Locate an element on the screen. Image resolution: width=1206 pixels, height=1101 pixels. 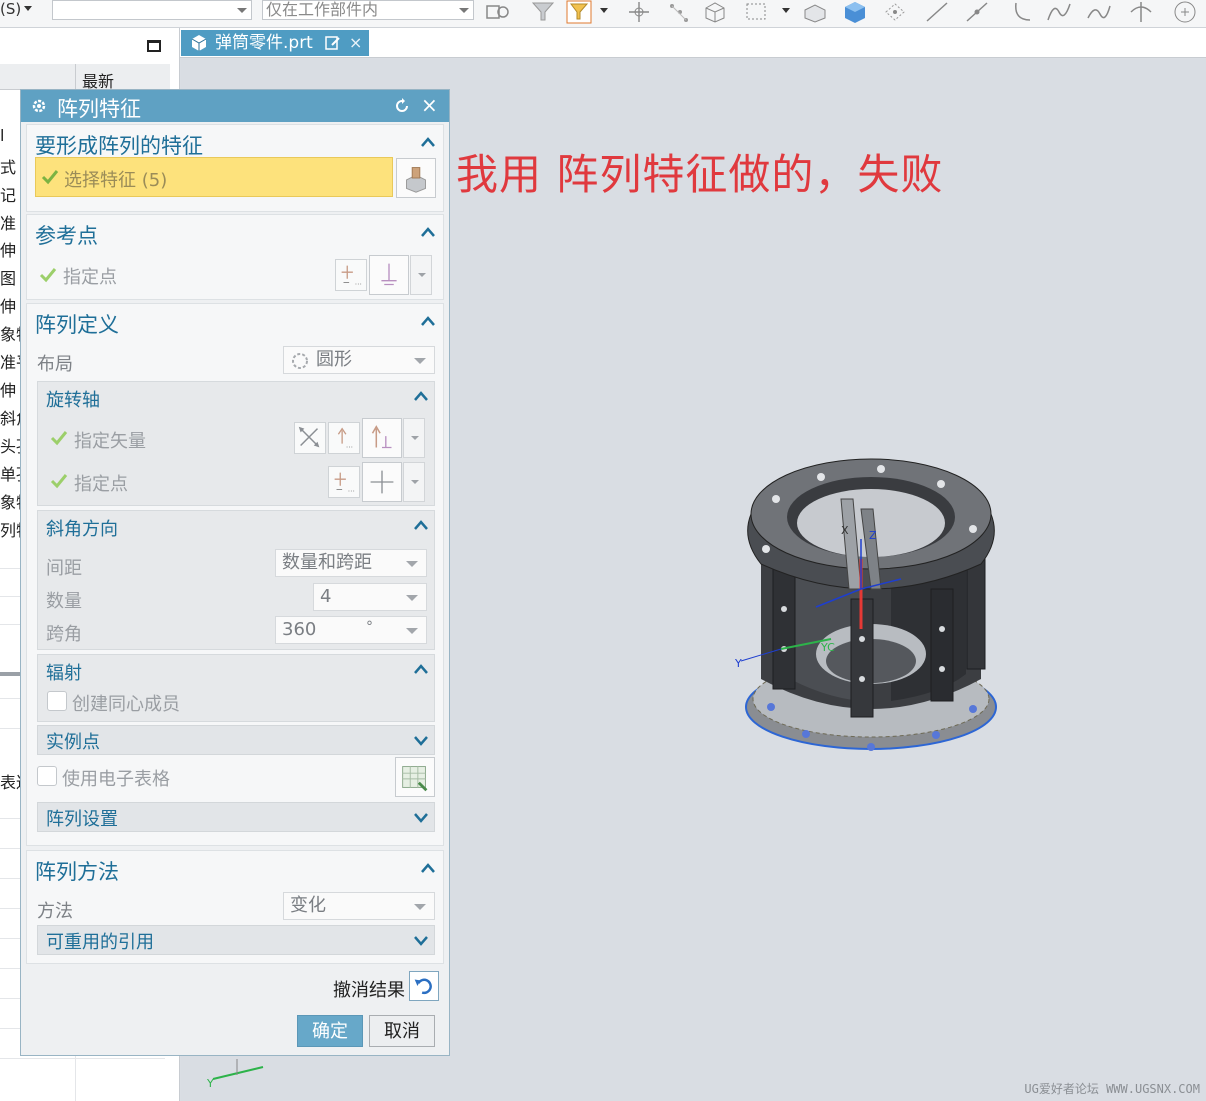
line-point-icon is located at coordinates (977, 12).